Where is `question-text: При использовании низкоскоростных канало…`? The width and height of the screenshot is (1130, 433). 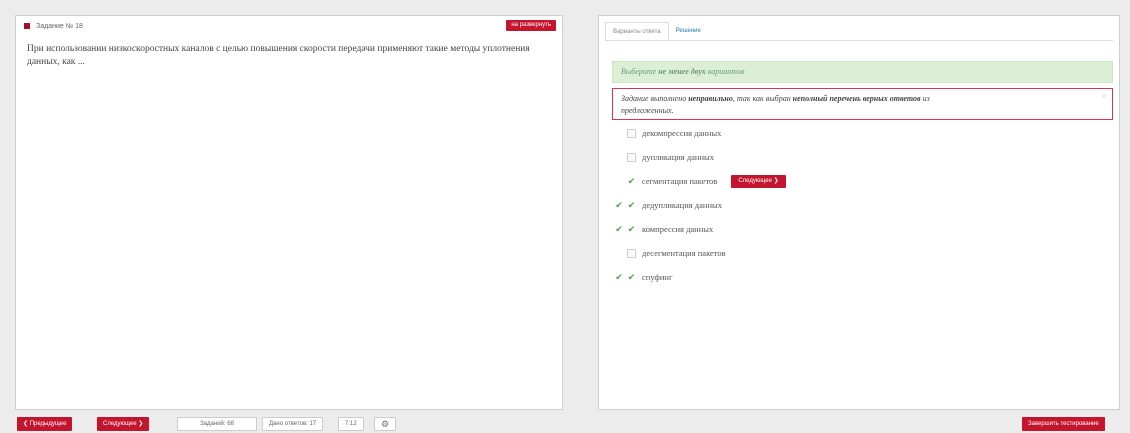 question-text: При использовании низкоскоростных канало… is located at coordinates (278, 55).